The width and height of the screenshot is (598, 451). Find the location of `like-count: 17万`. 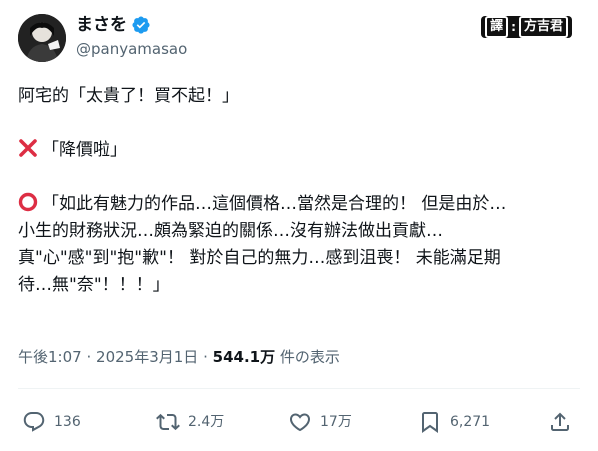

like-count: 17万 is located at coordinates (336, 422).